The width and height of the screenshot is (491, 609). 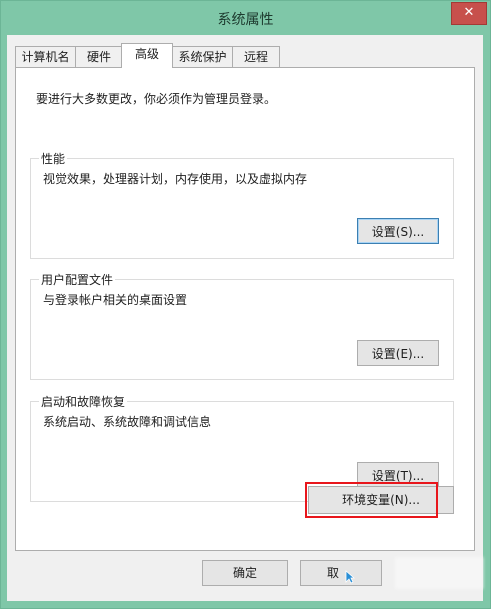 I want to click on tab-label: 远程, so click(x=255, y=57).